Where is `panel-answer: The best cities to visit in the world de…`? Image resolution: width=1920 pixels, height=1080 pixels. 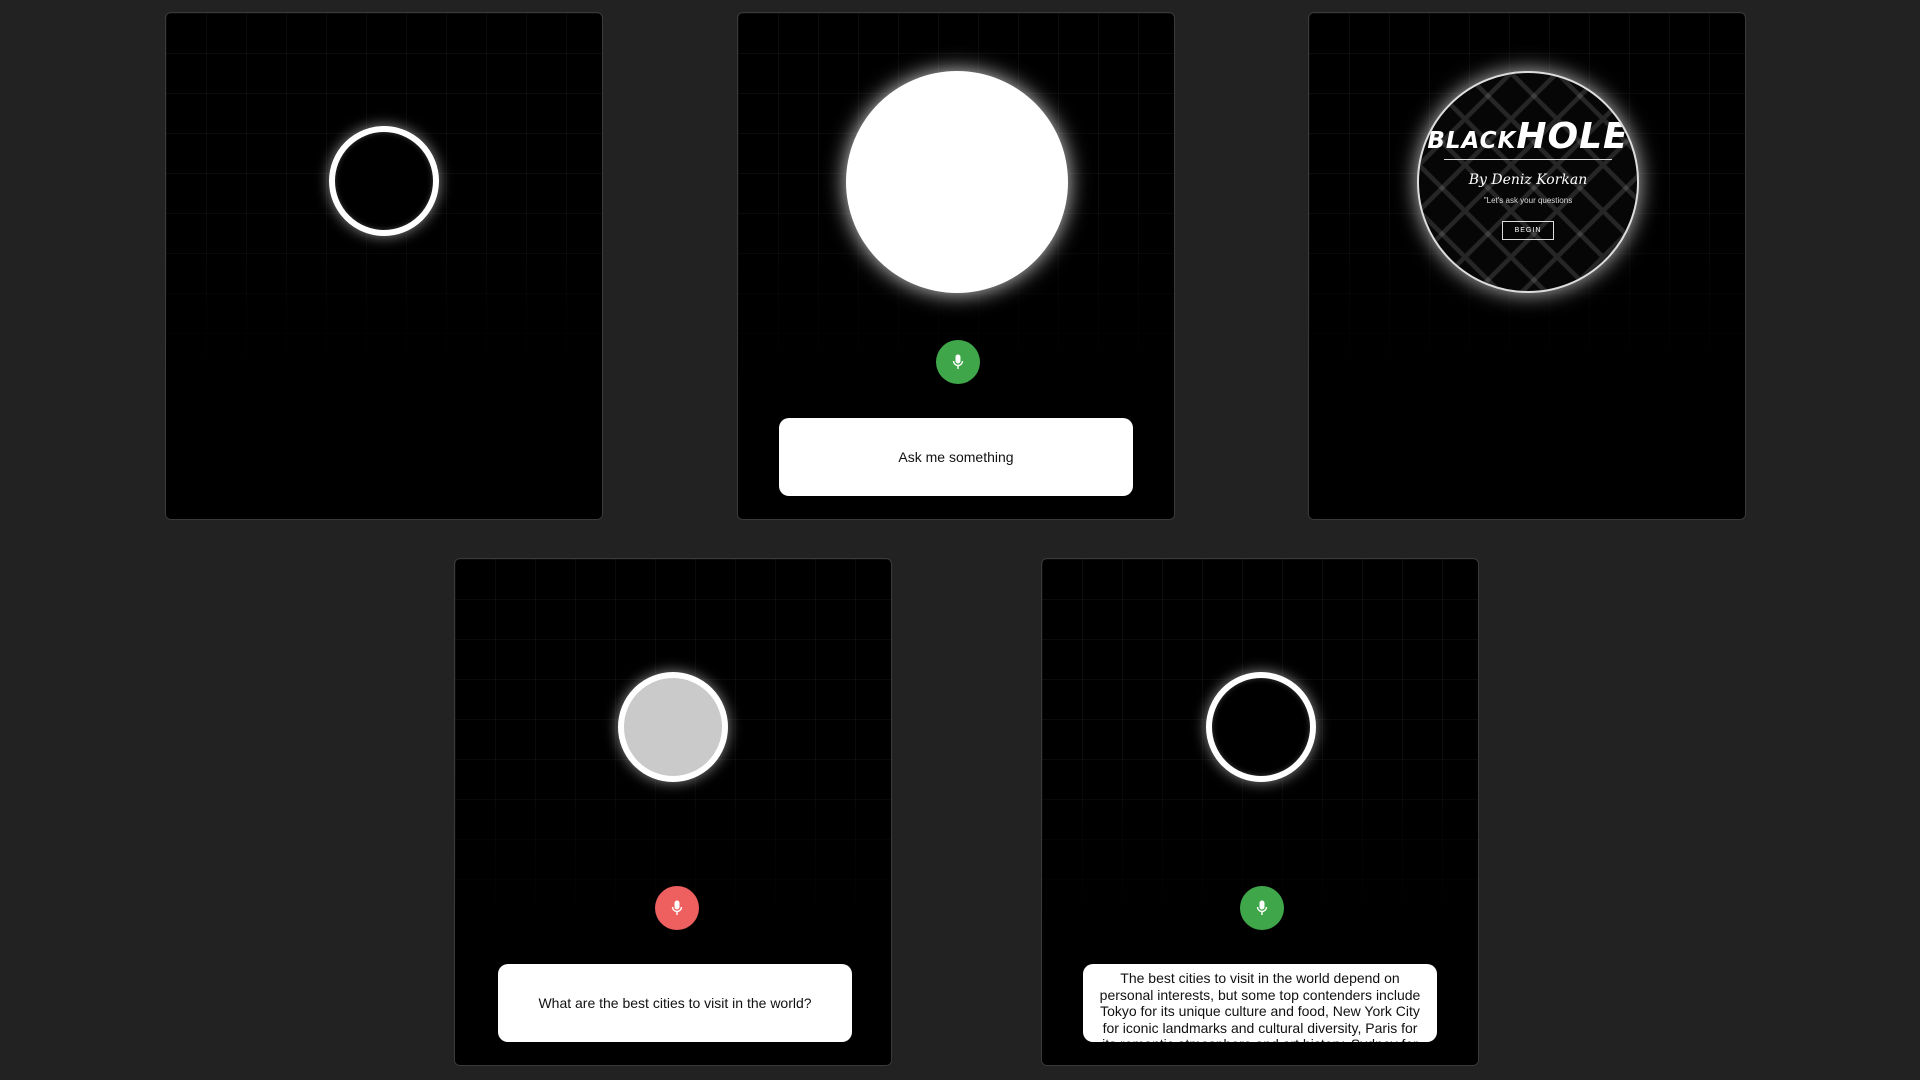 panel-answer: The best cities to visit in the world de… is located at coordinates (1260, 812).